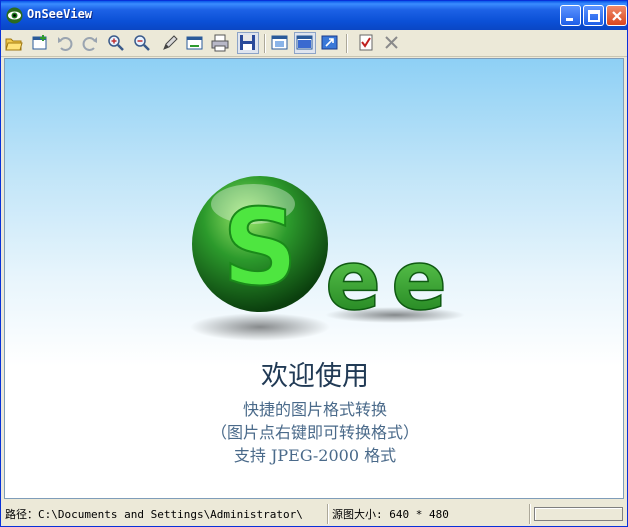  I want to click on maximize-icon, so click(594, 16).